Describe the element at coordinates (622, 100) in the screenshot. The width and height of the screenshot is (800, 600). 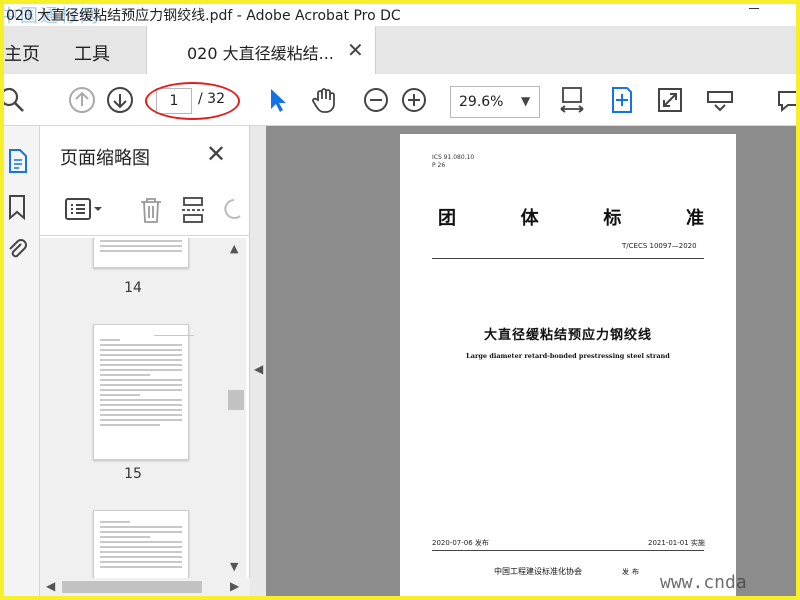
I see `fit-page-icon` at that location.